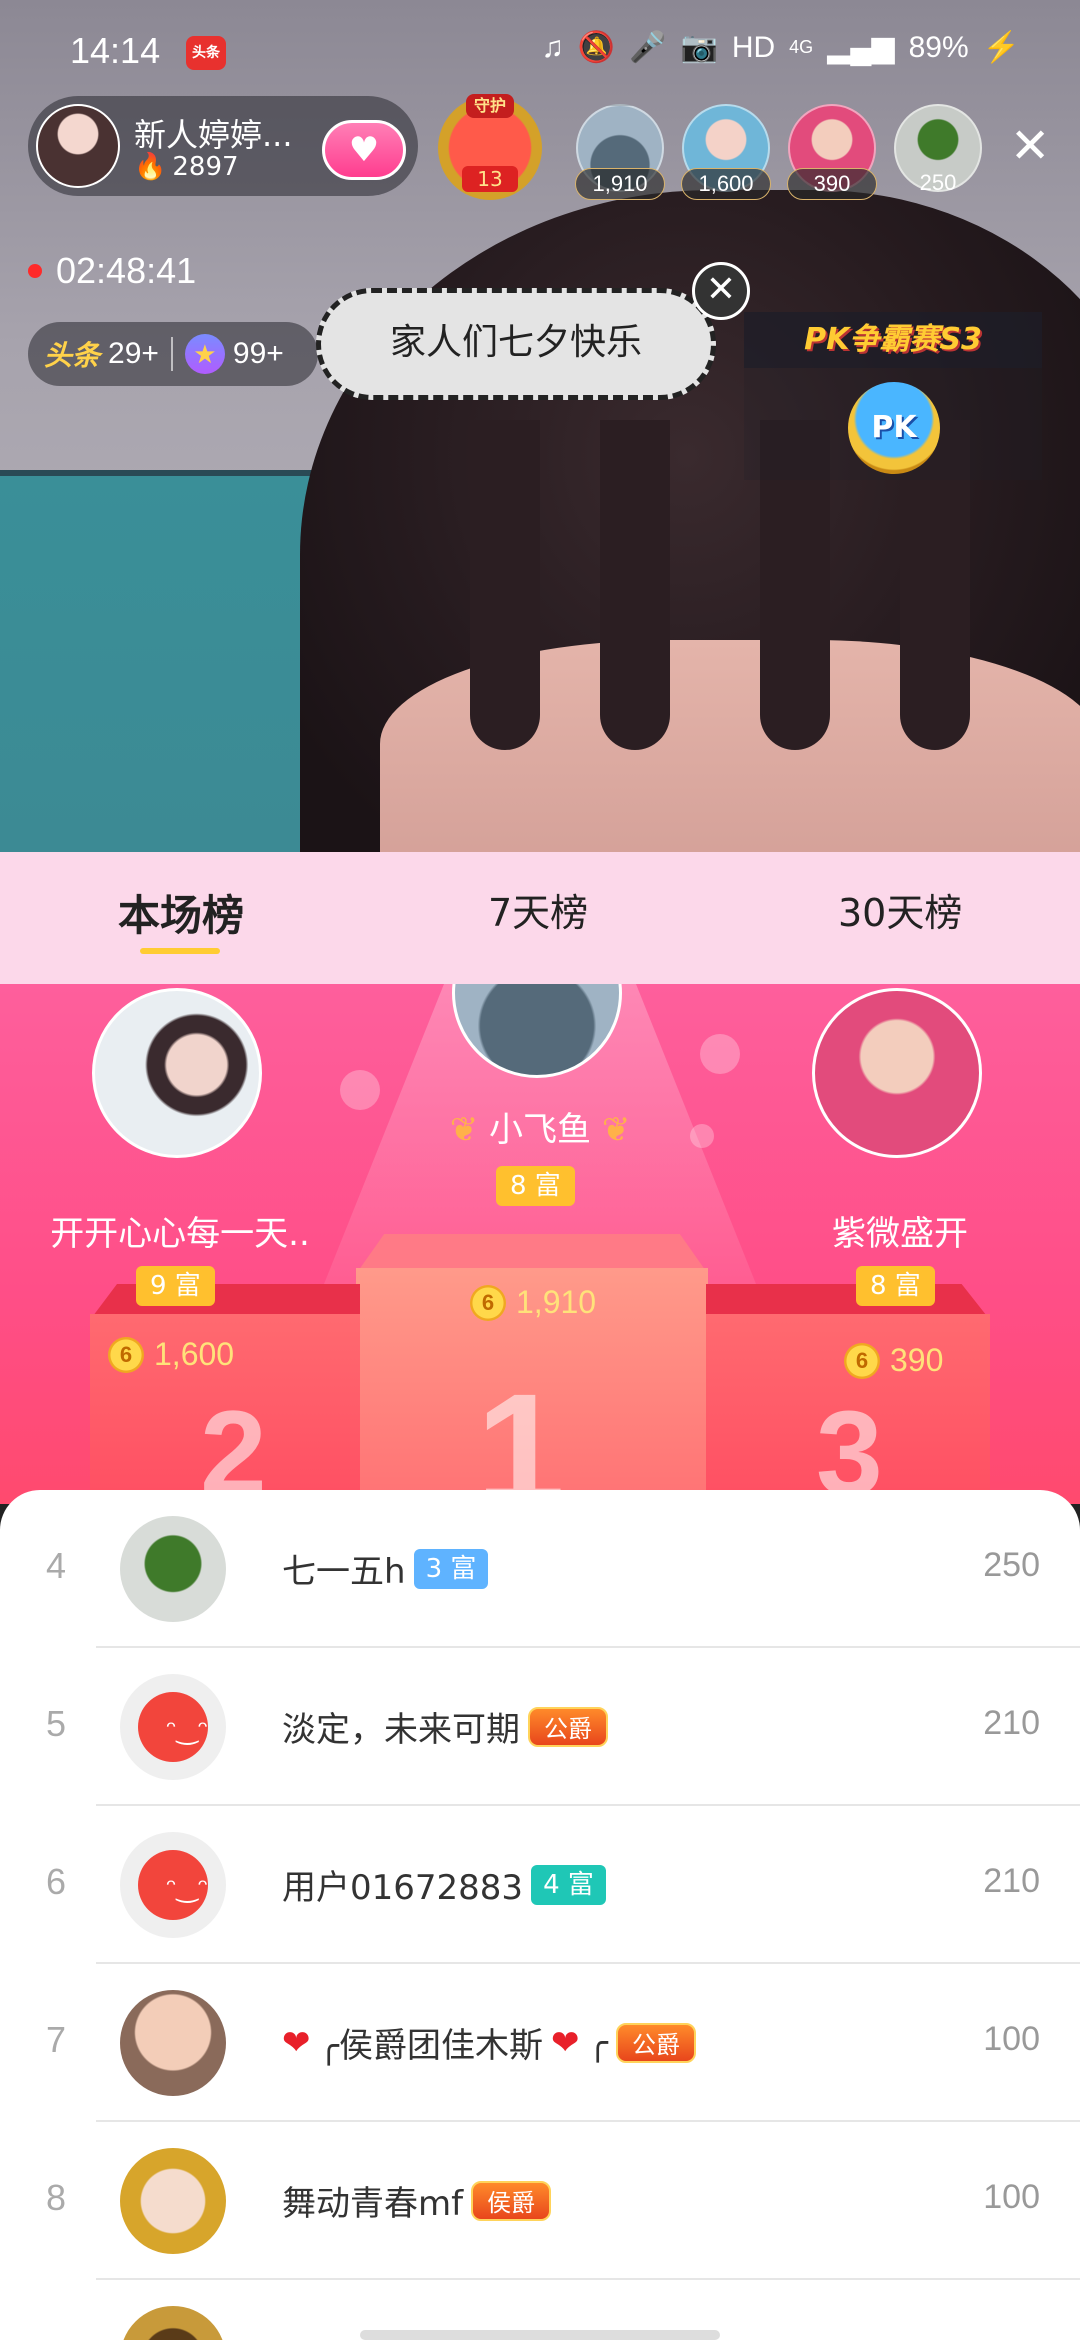 This screenshot has width=1080, height=2340. What do you see at coordinates (194, 1354) in the screenshot?
I see `score-value: 1,600` at bounding box center [194, 1354].